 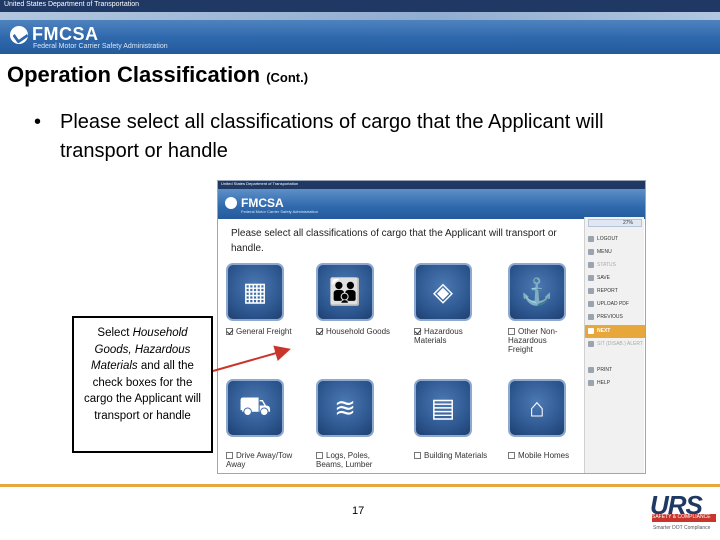 What do you see at coordinates (615, 331) in the screenshot?
I see `menu-item-next: NEXT` at bounding box center [615, 331].